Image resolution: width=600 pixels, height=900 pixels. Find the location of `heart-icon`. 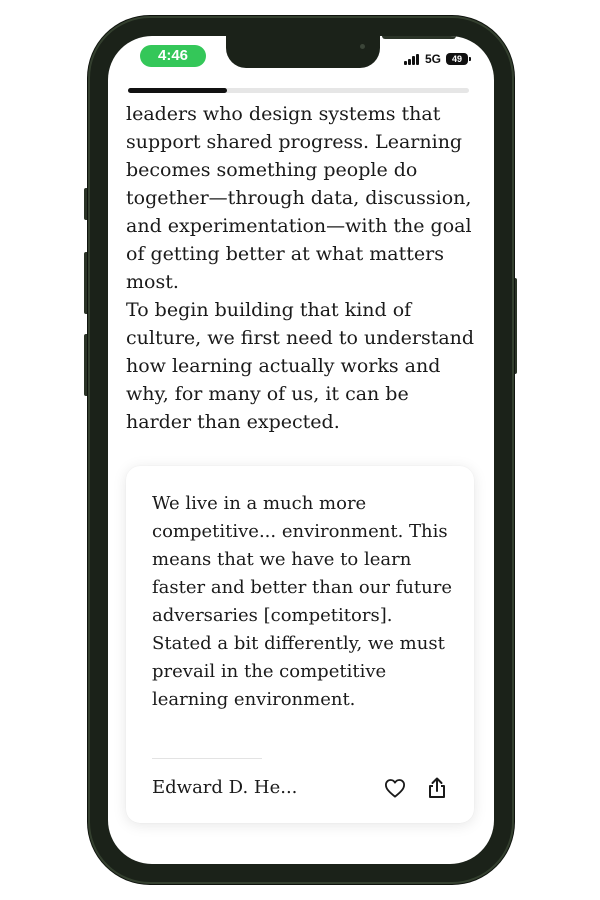

heart-icon is located at coordinates (394, 788).